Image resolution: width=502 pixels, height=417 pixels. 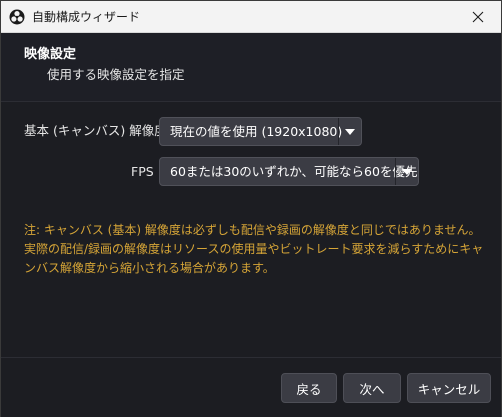 What do you see at coordinates (294, 171) in the screenshot?
I see `fps-value: 60または30のいずれか、可能なら60を優先` at bounding box center [294, 171].